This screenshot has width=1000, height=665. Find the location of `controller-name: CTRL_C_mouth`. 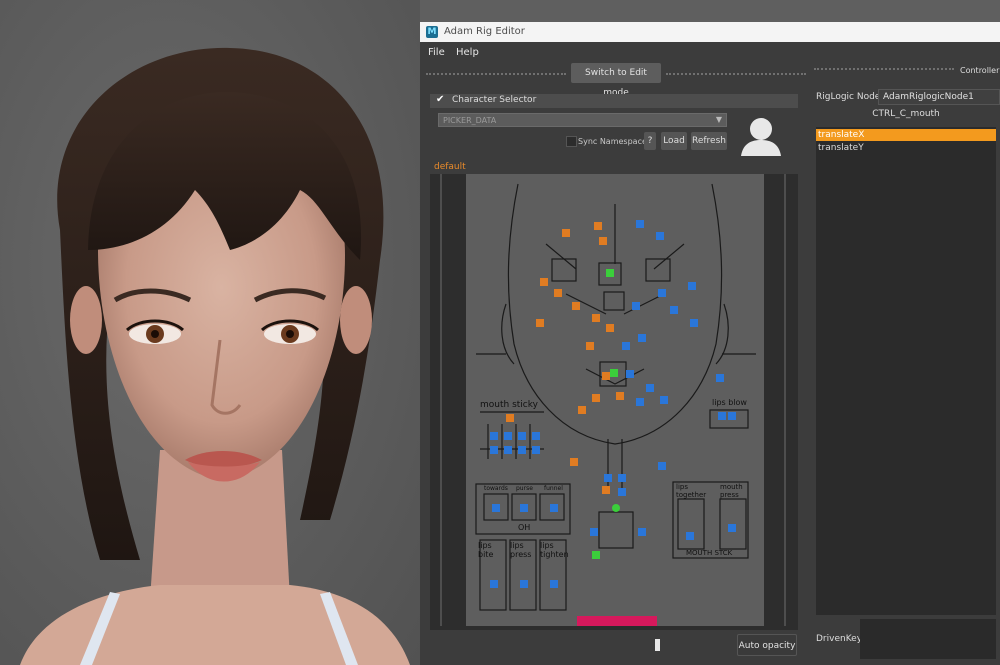

controller-name: CTRL_C_mouth is located at coordinates (906, 114).